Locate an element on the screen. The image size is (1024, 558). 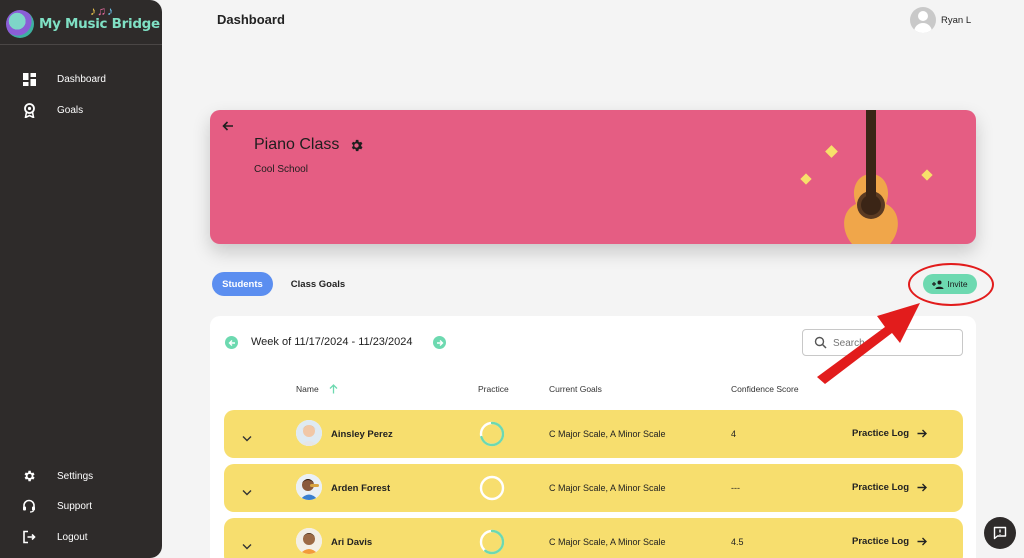
headset-icon is located at coordinates (29, 506).